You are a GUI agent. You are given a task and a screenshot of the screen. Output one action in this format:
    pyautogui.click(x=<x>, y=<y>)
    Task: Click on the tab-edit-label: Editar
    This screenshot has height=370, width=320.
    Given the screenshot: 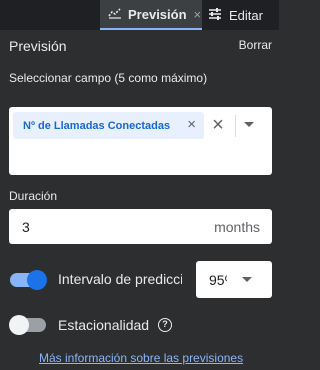 What is the action you would take?
    pyautogui.click(x=246, y=15)
    